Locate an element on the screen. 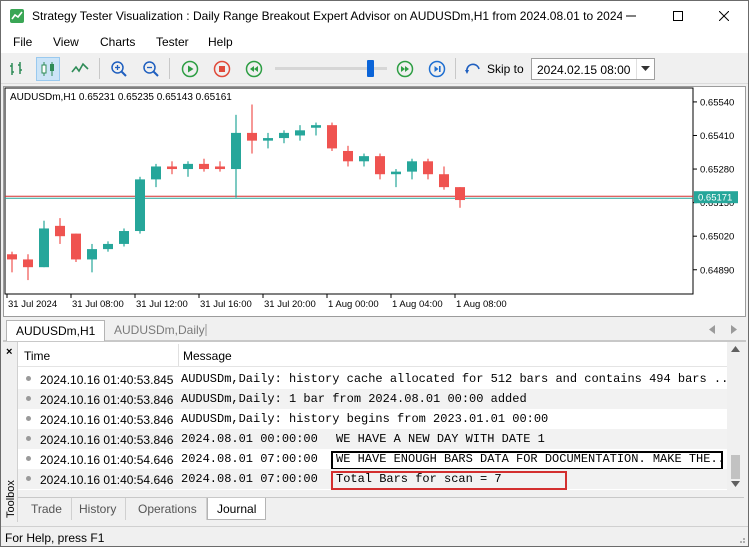  resize-grip-icon is located at coordinates (741, 539).